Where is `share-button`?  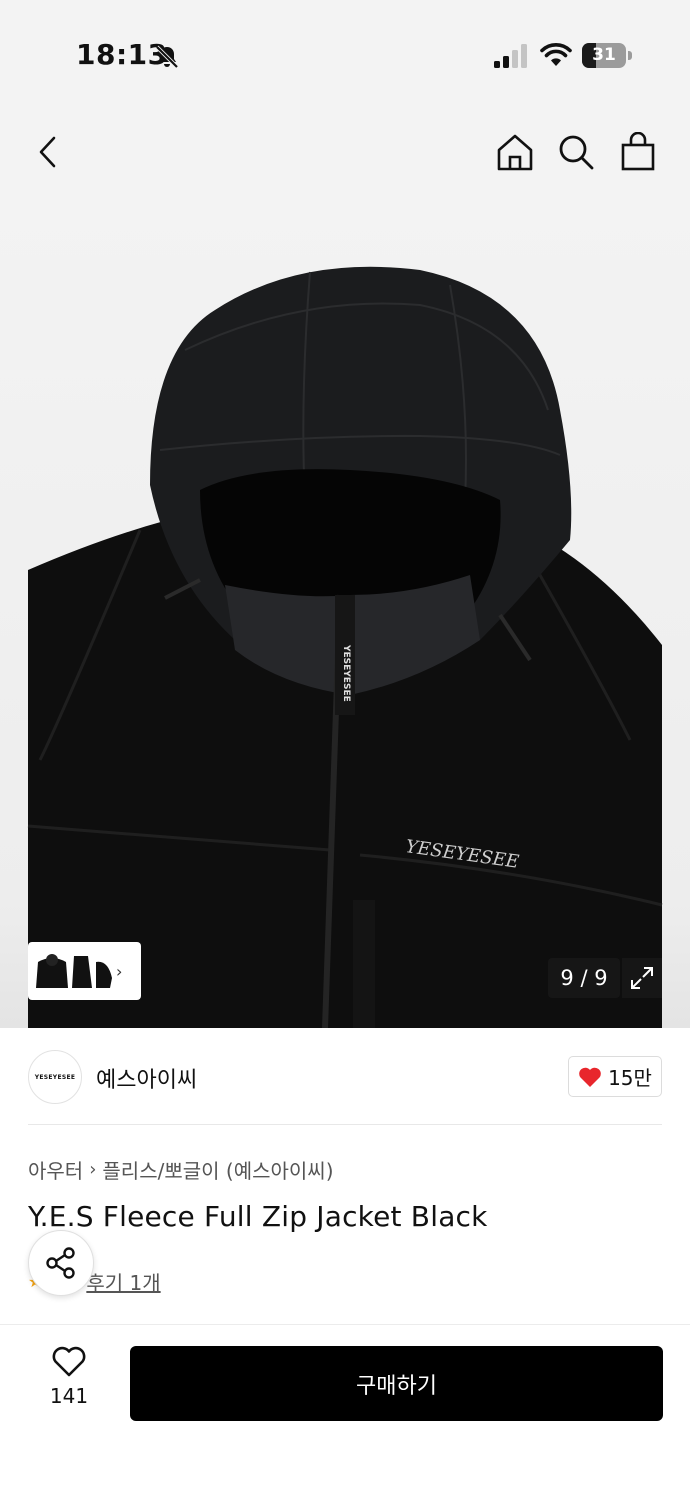
share-button is located at coordinates (61, 1263).